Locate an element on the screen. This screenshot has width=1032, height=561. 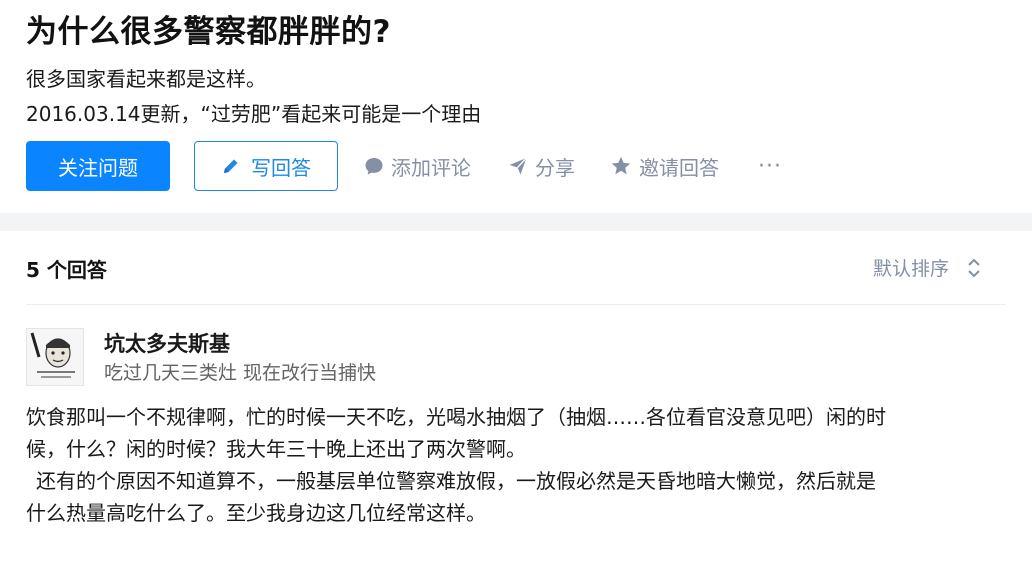
answer-text-line: 候，什么？闲的时候？我大年三十晚上还出了两次警啊。 is located at coordinates (276, 449).